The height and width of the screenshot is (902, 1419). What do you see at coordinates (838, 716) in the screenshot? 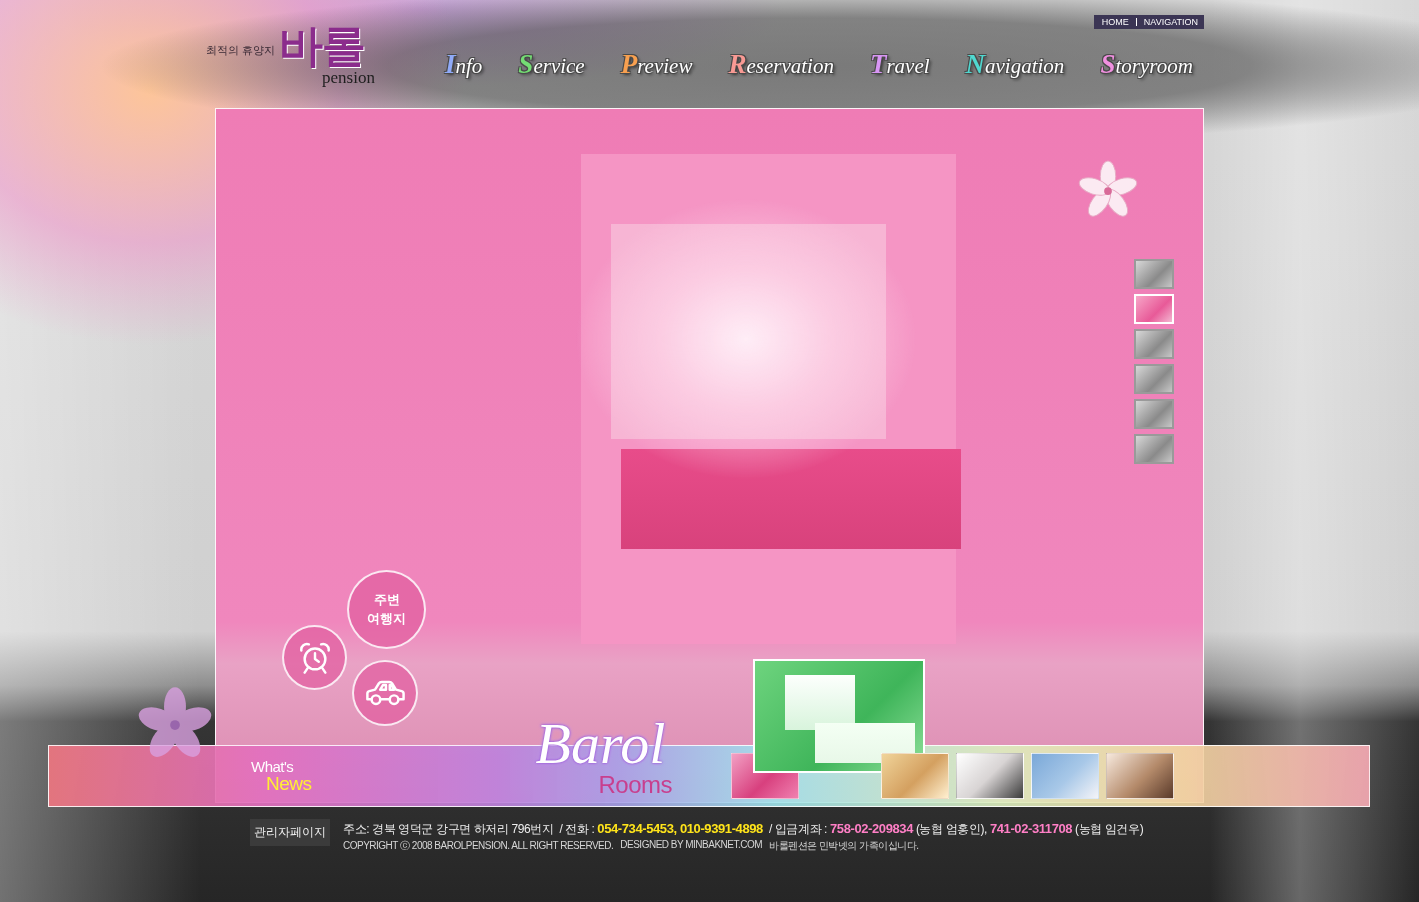
I see `room-preview-photo` at bounding box center [838, 716].